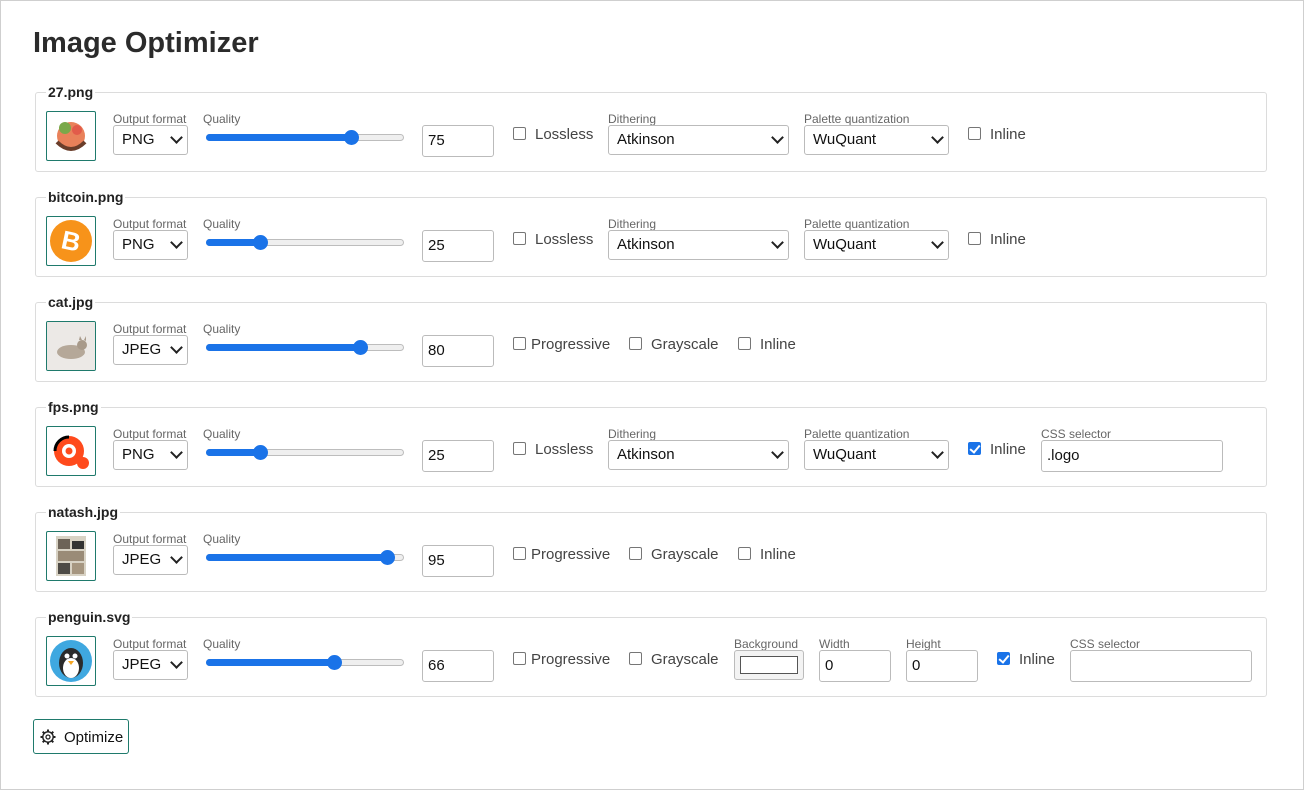 The image size is (1304, 790). What do you see at coordinates (71, 556) in the screenshot?
I see `photo-collage-icon` at bounding box center [71, 556].